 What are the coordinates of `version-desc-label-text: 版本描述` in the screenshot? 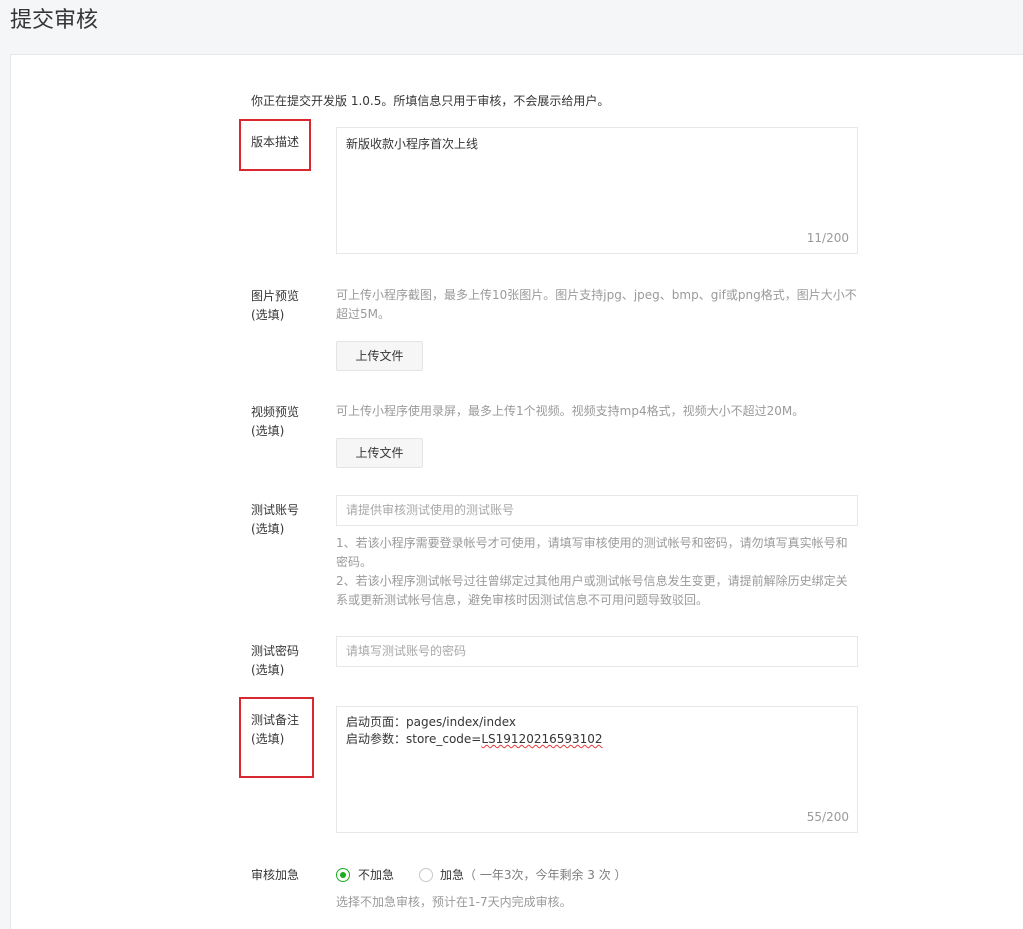 It's located at (275, 142).